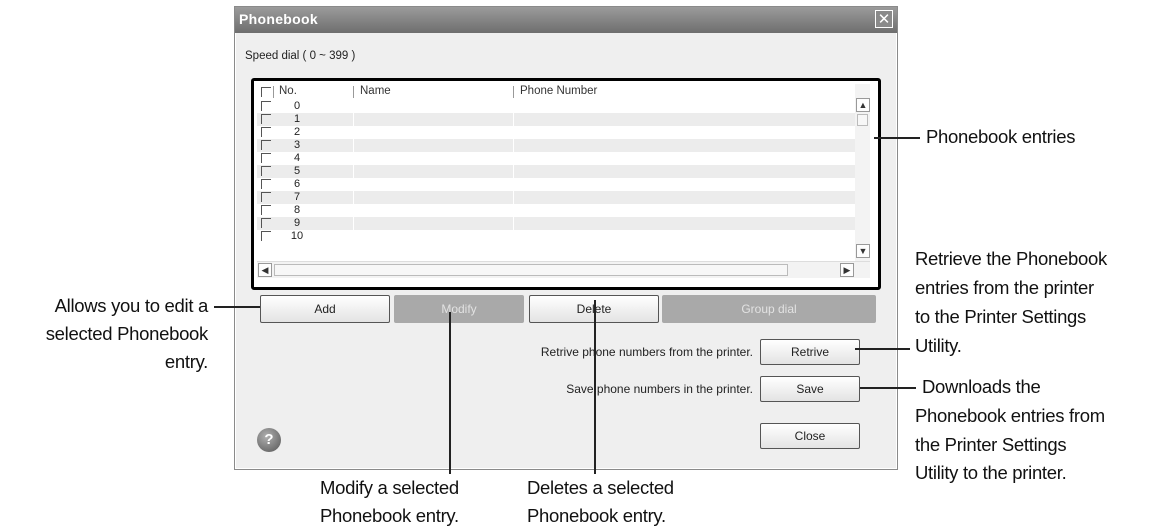 The height and width of the screenshot is (530, 1155). I want to click on title-bar: Phonebook ✕, so click(566, 20).